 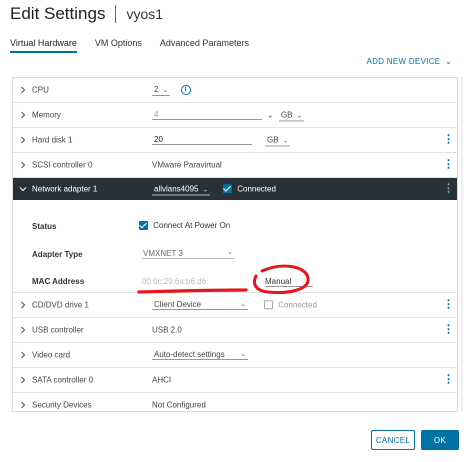 I want to click on scrollbar-track, so click(x=462, y=244).